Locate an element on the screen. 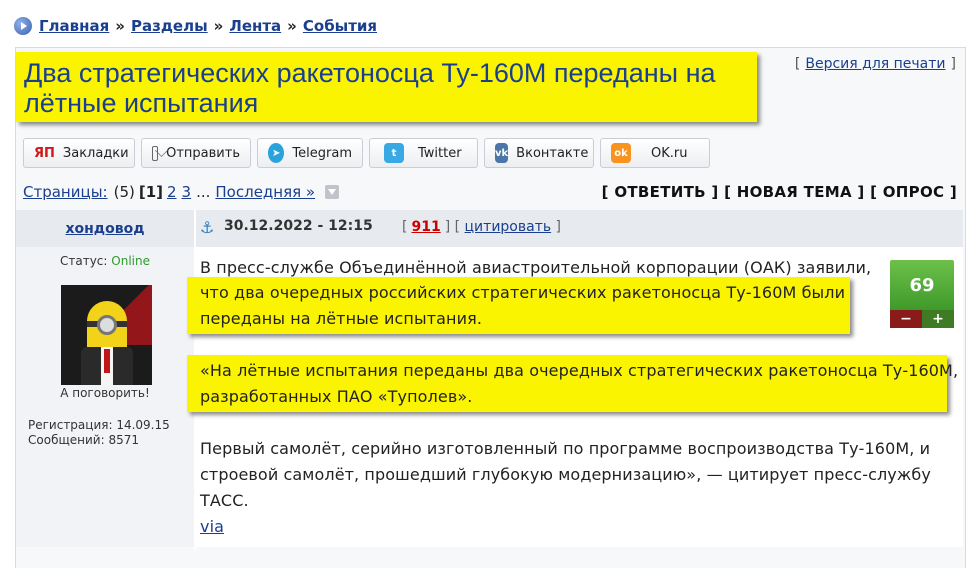 The image size is (973, 568). message-count: Сообщений: 8571 is located at coordinates (83, 440).